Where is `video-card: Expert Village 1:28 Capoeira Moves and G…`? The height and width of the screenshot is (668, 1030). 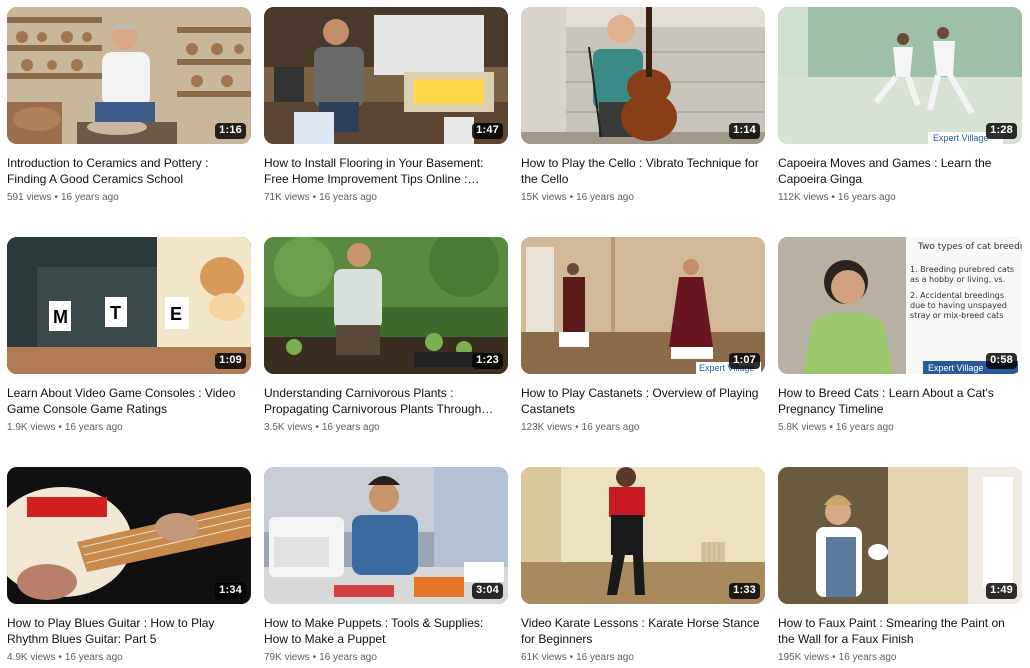
video-card: Expert Village 1:28 Capoeira Moves and G… is located at coordinates (900, 106).